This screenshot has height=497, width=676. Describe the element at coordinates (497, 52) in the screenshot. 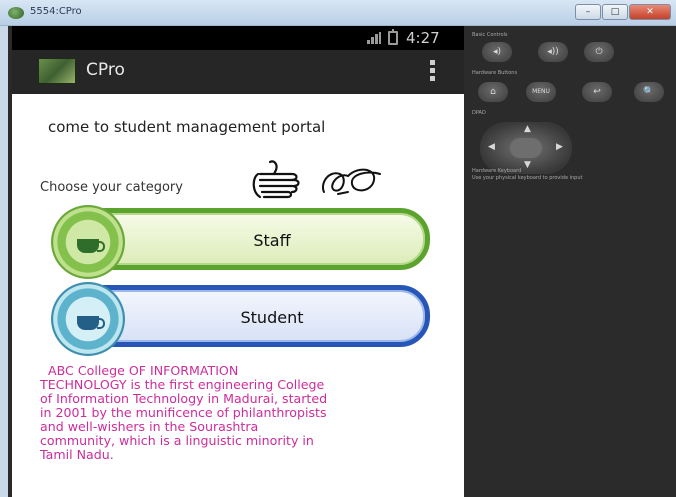

I see `volume-down-button: ◂)` at that location.